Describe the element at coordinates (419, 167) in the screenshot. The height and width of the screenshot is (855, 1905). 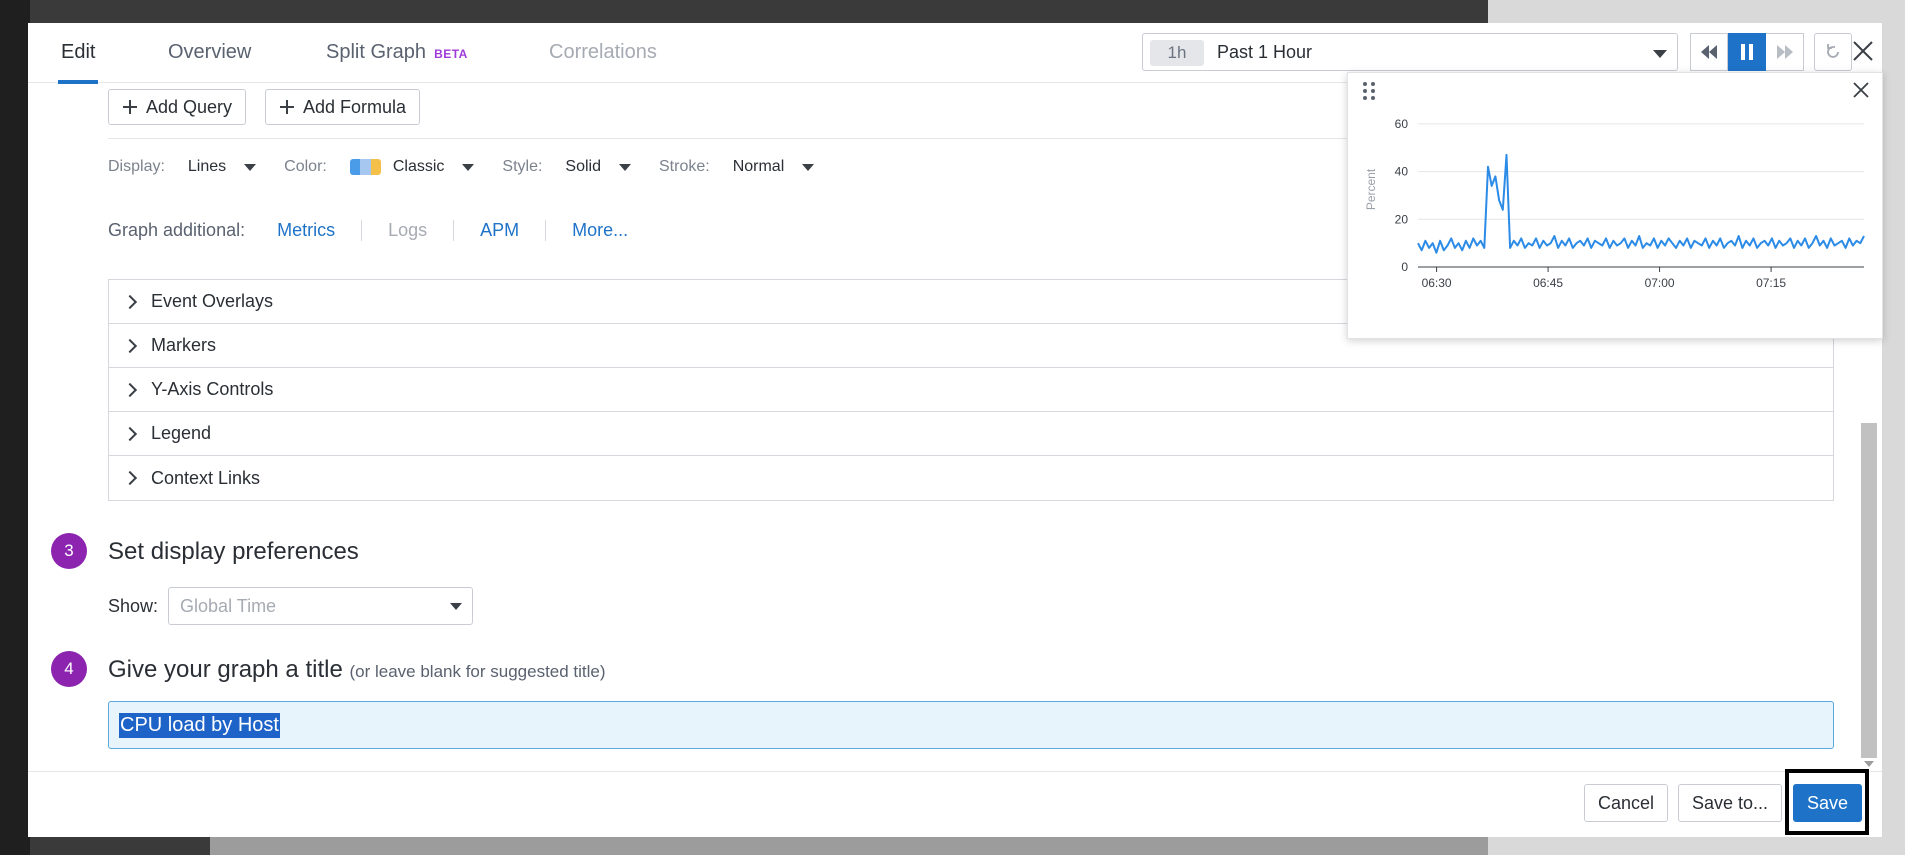
I see `color-select: Classic` at that location.